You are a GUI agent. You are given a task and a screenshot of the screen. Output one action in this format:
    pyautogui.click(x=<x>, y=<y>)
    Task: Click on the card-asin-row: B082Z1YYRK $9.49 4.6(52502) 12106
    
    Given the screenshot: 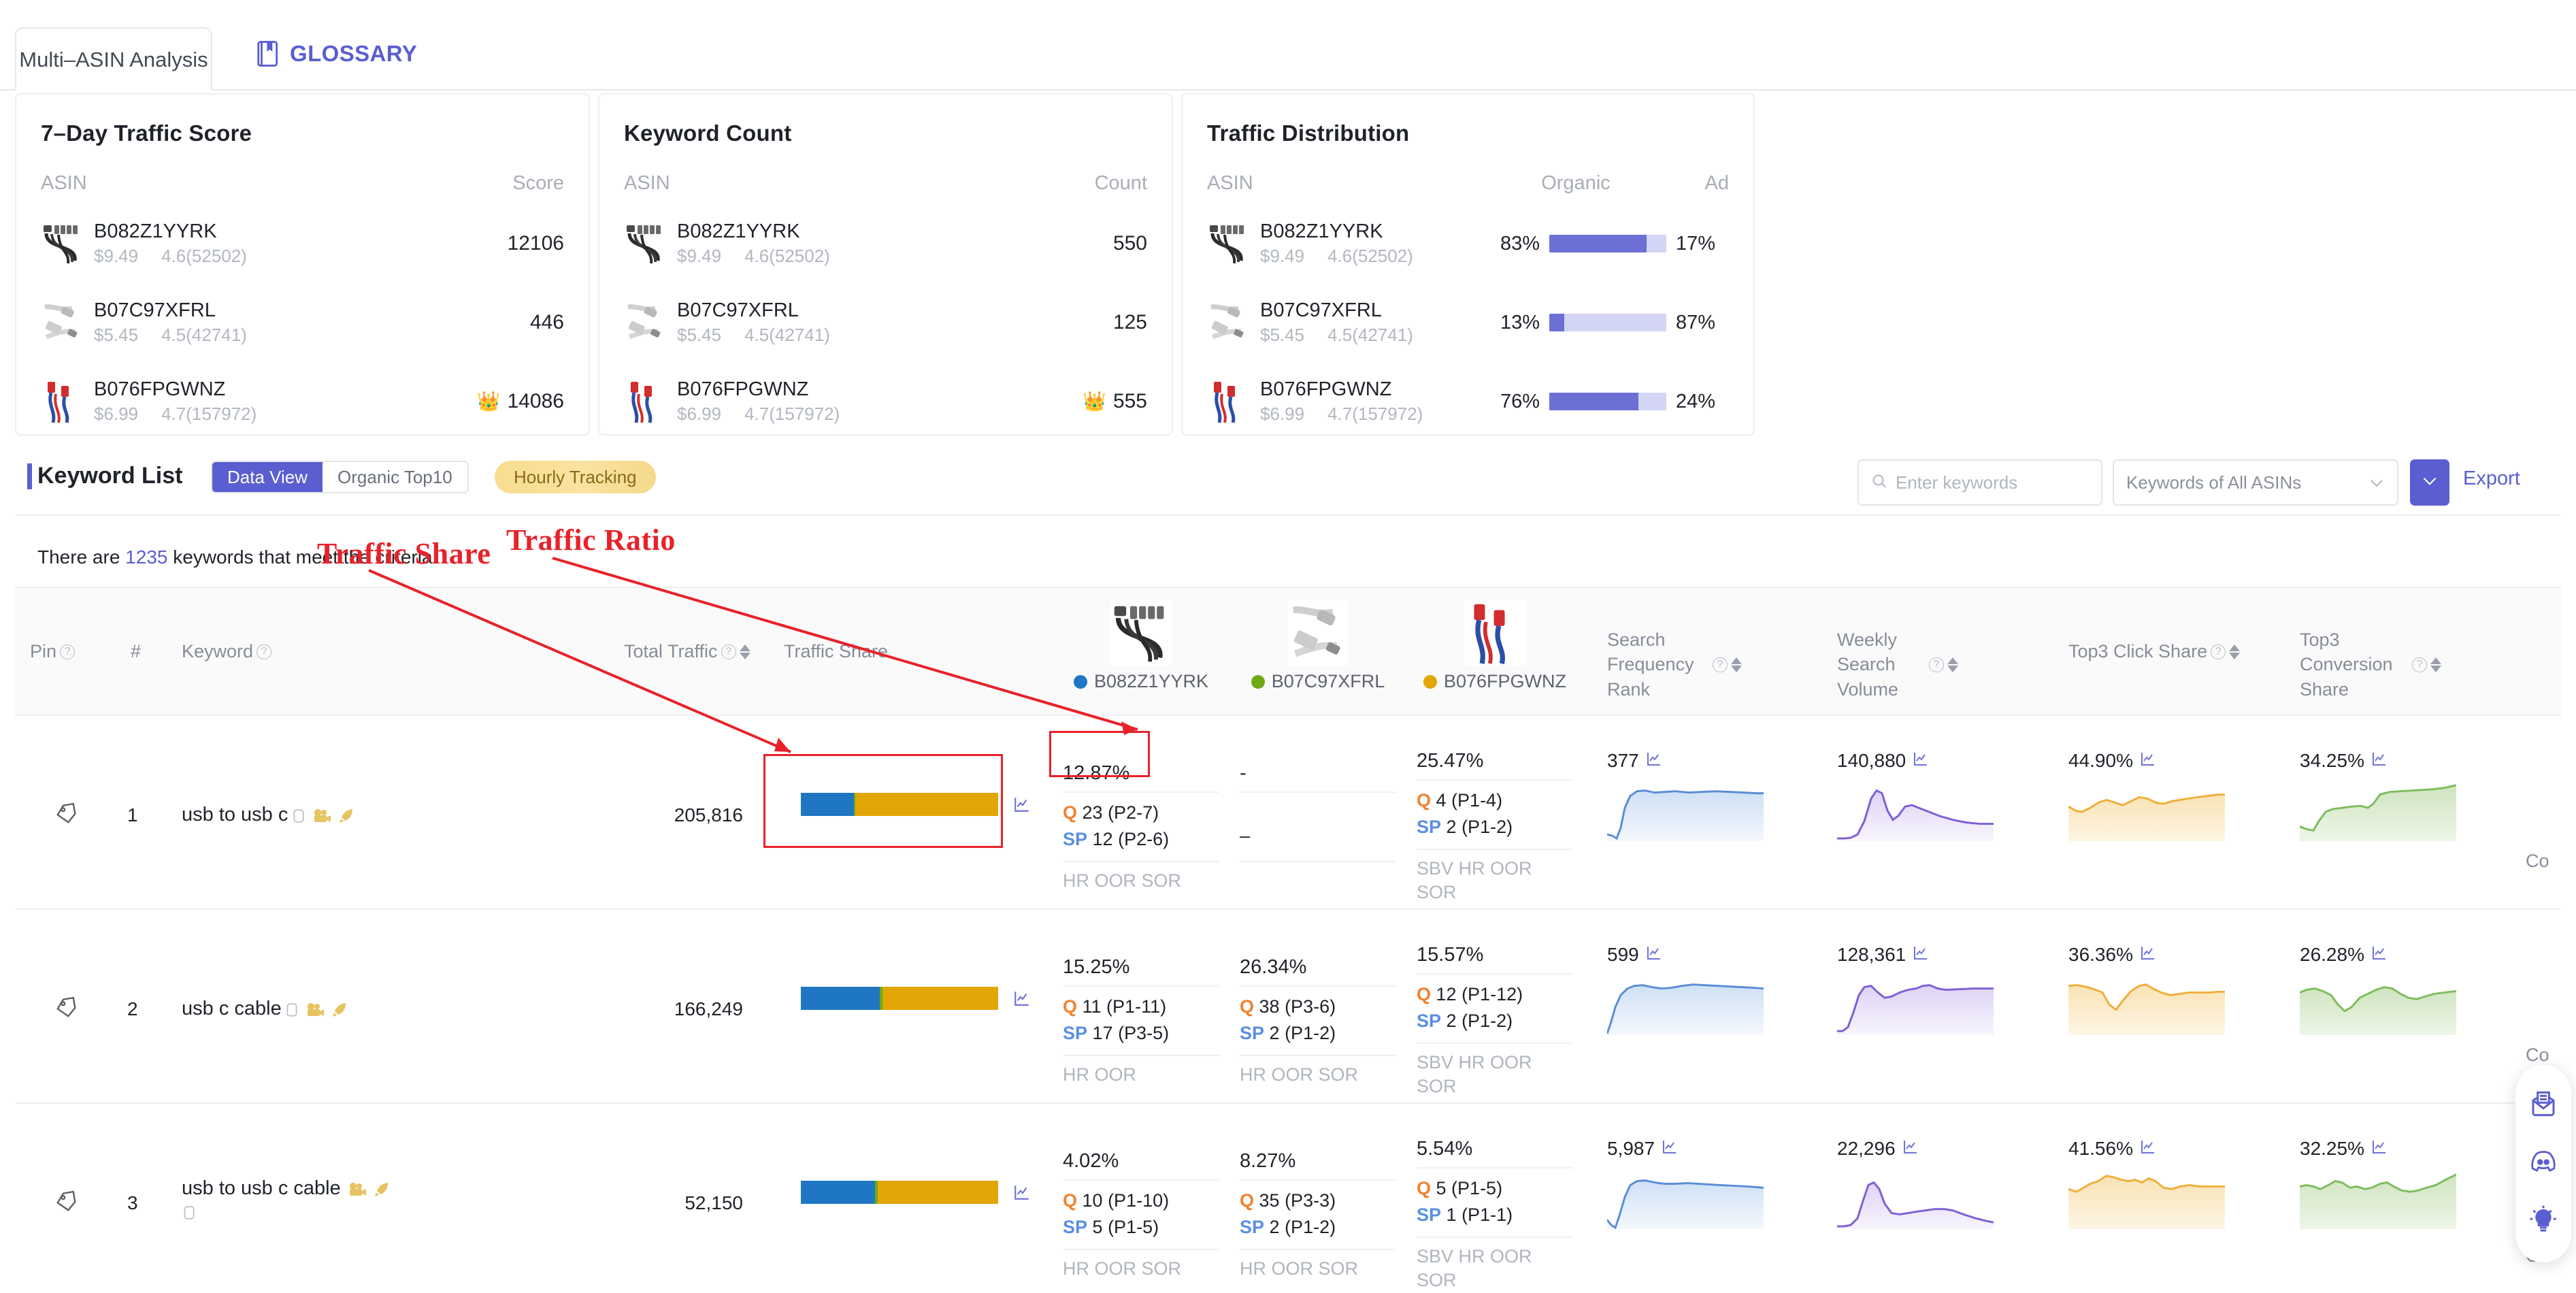 What is the action you would take?
    pyautogui.click(x=302, y=244)
    